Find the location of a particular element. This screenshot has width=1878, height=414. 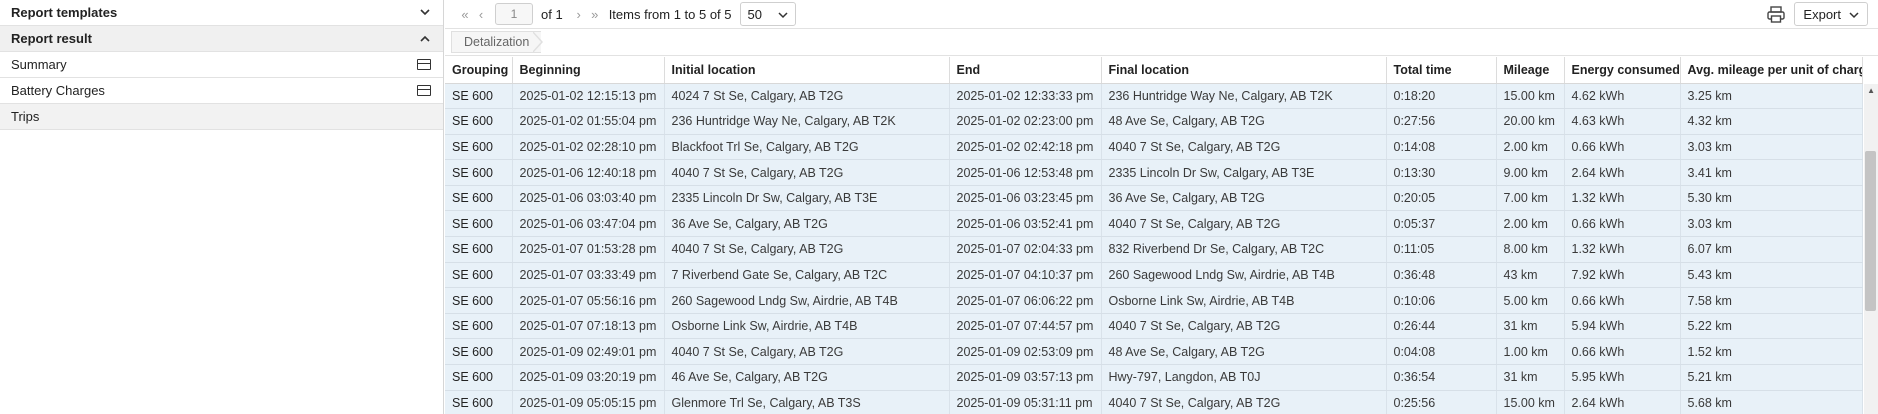

breadcrumb-item-detalization: Detalization is located at coordinates (496, 42).